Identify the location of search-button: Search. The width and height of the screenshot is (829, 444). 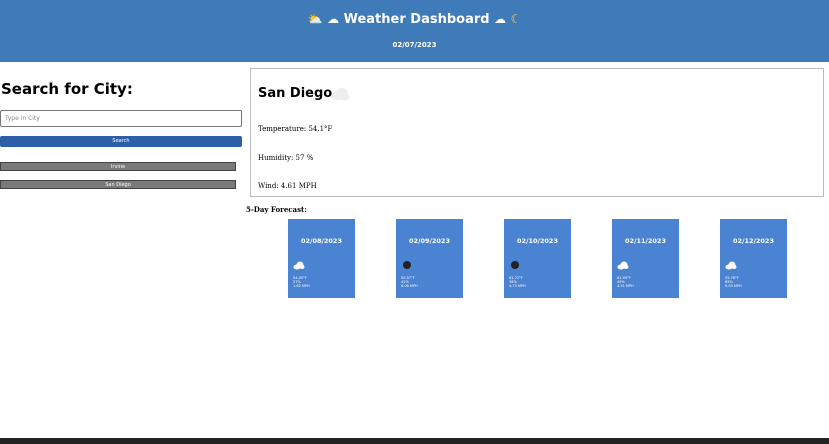
(121, 141).